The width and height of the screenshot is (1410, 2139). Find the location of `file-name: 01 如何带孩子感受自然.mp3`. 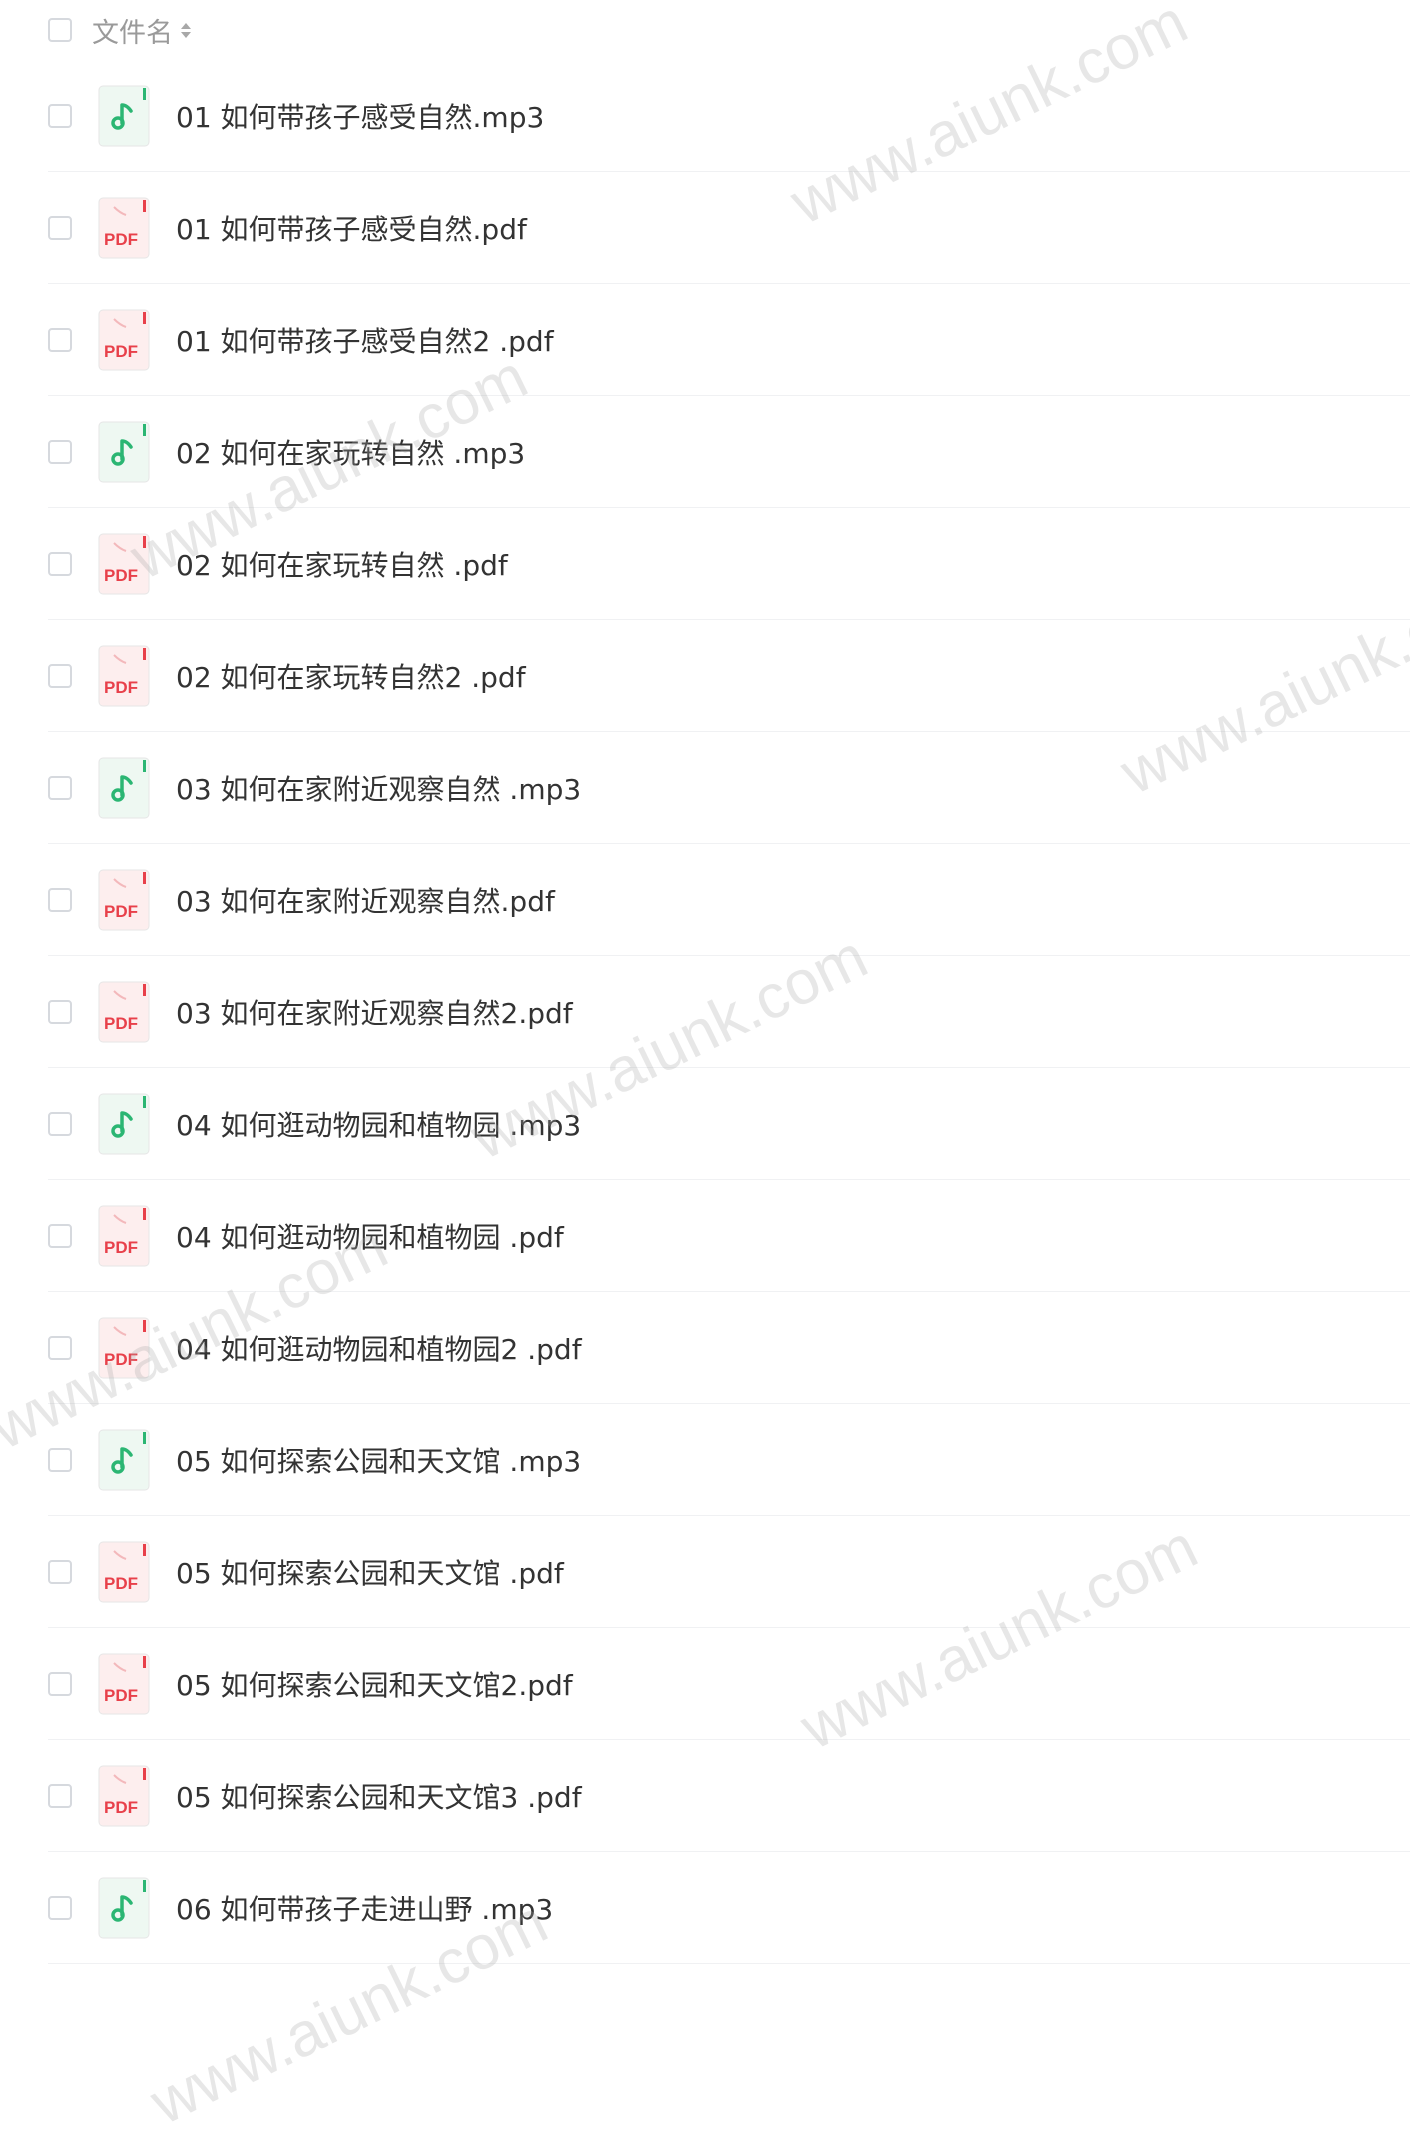

file-name: 01 如何带孩子感受自然.mp3 is located at coordinates (360, 116).